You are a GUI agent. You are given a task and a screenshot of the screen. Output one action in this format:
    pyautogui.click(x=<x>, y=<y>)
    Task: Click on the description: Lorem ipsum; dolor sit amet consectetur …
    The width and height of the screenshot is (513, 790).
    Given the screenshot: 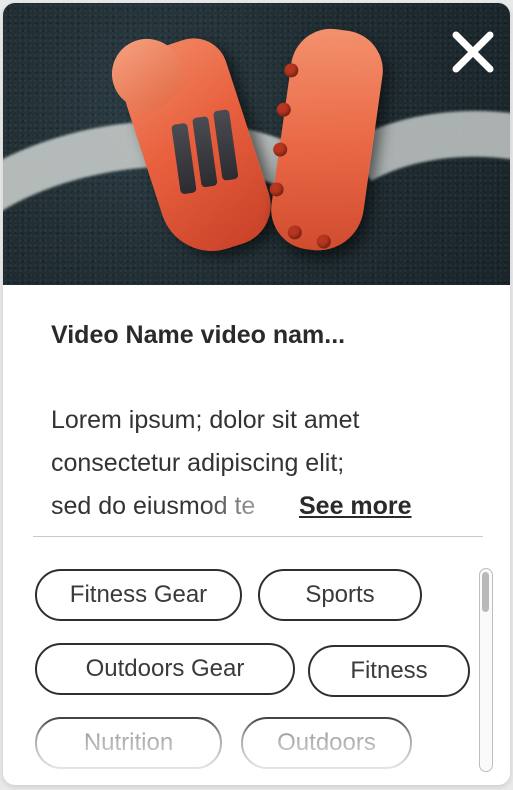 What is the action you would take?
    pyautogui.click(x=261, y=463)
    